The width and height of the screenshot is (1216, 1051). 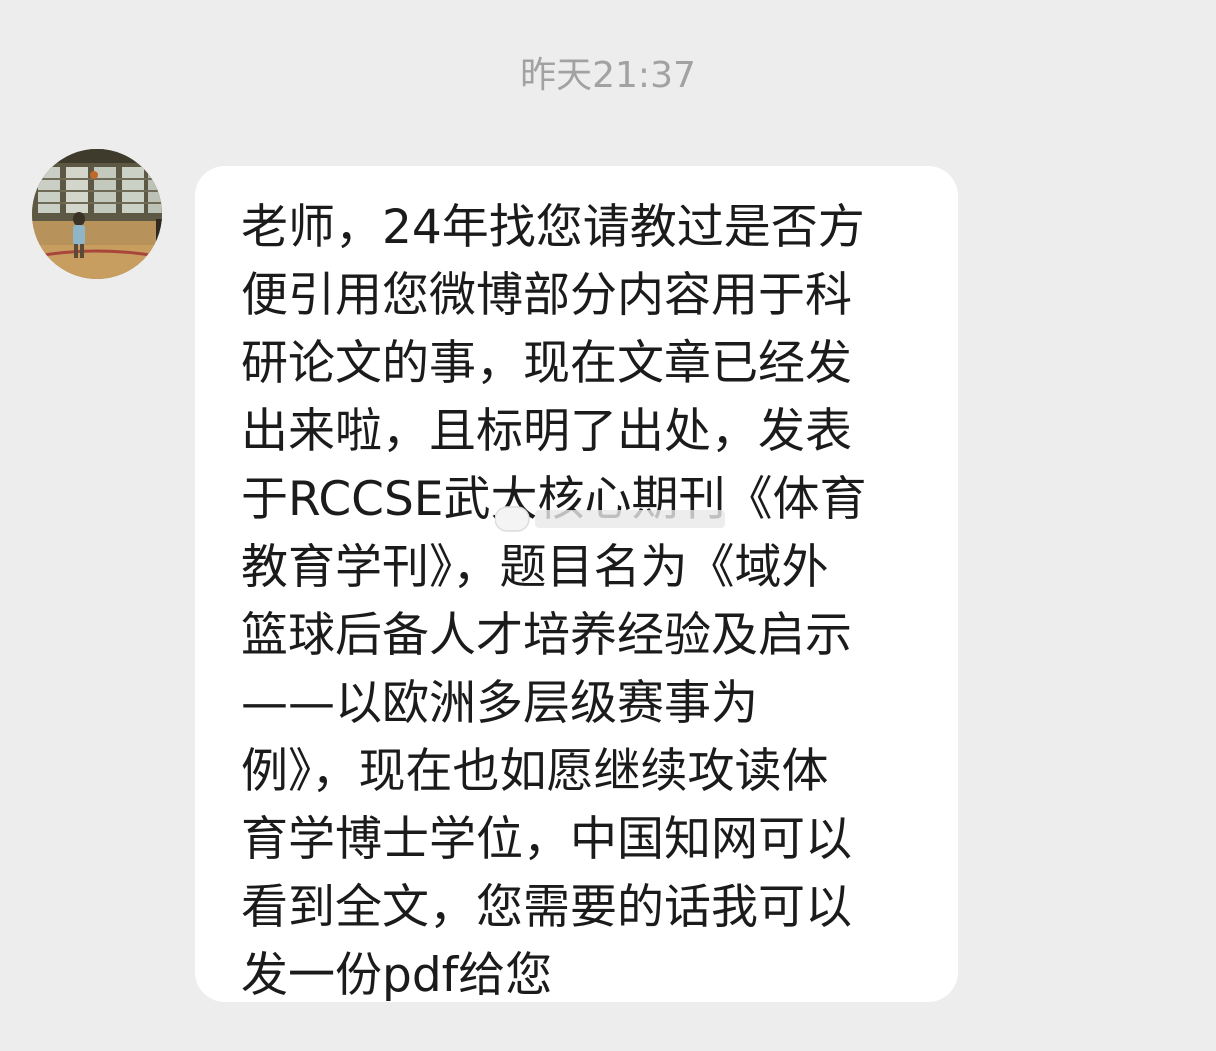 I want to click on message-timestamp: 昨天21:37, so click(x=608, y=75).